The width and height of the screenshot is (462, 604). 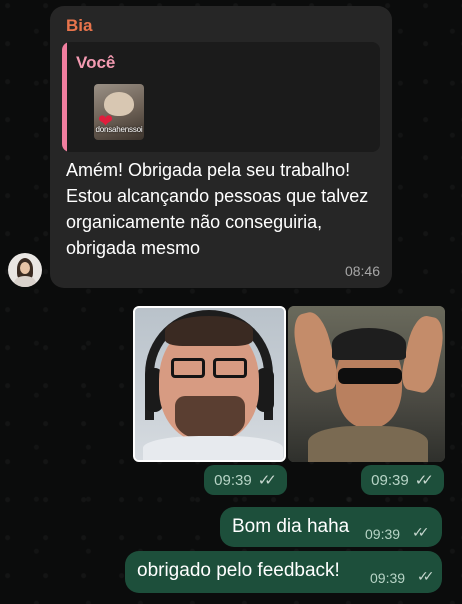 What do you see at coordinates (213, 448) in the screenshot?
I see `shirt` at bounding box center [213, 448].